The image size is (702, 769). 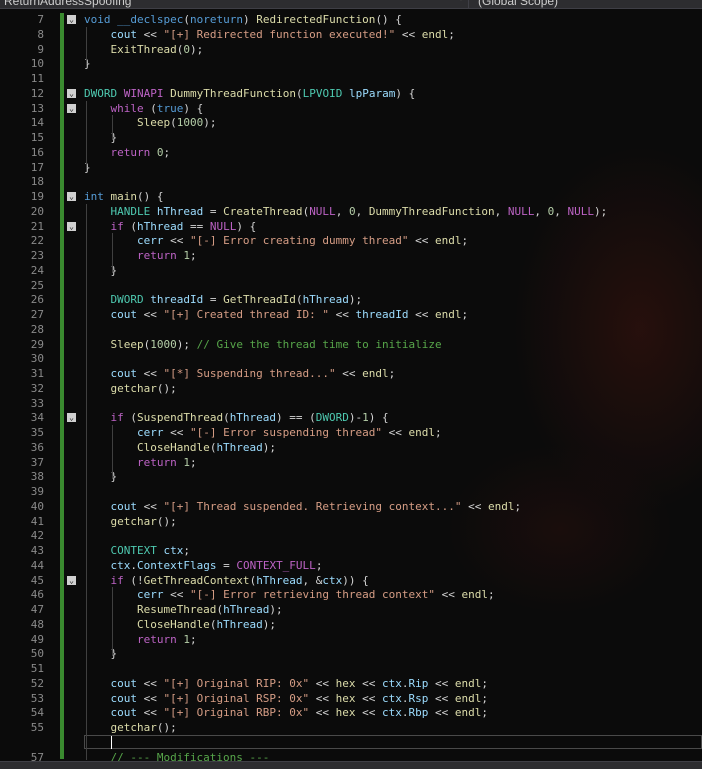 I want to click on code-line: 43 CONTEXT ctx;, so click(x=351, y=550).